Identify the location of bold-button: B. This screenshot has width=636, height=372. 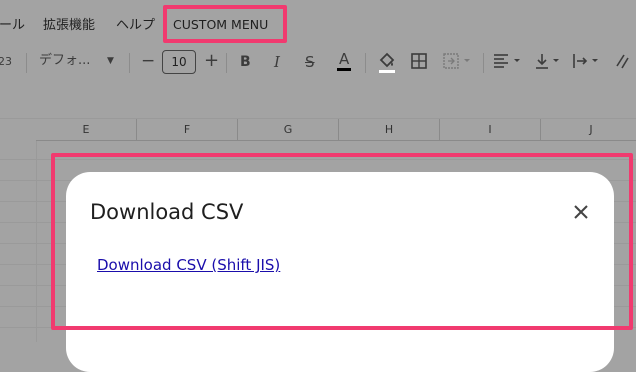
(245, 62).